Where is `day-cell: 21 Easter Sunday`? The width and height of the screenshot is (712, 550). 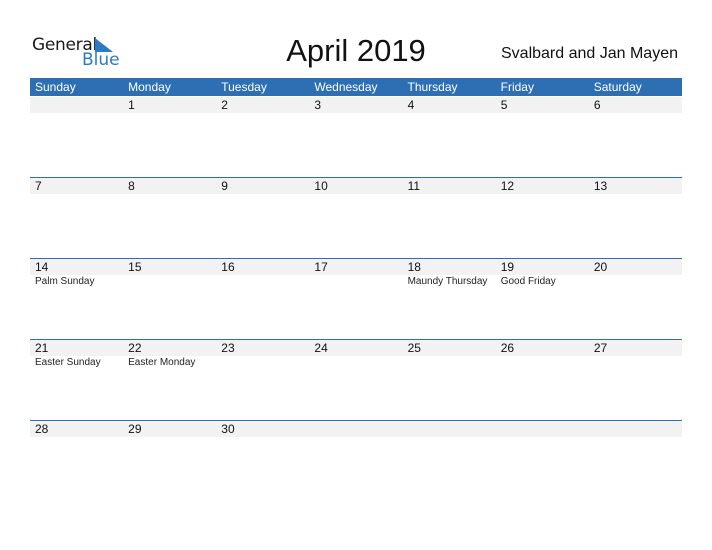
day-cell: 21 Easter Sunday is located at coordinates (76, 380).